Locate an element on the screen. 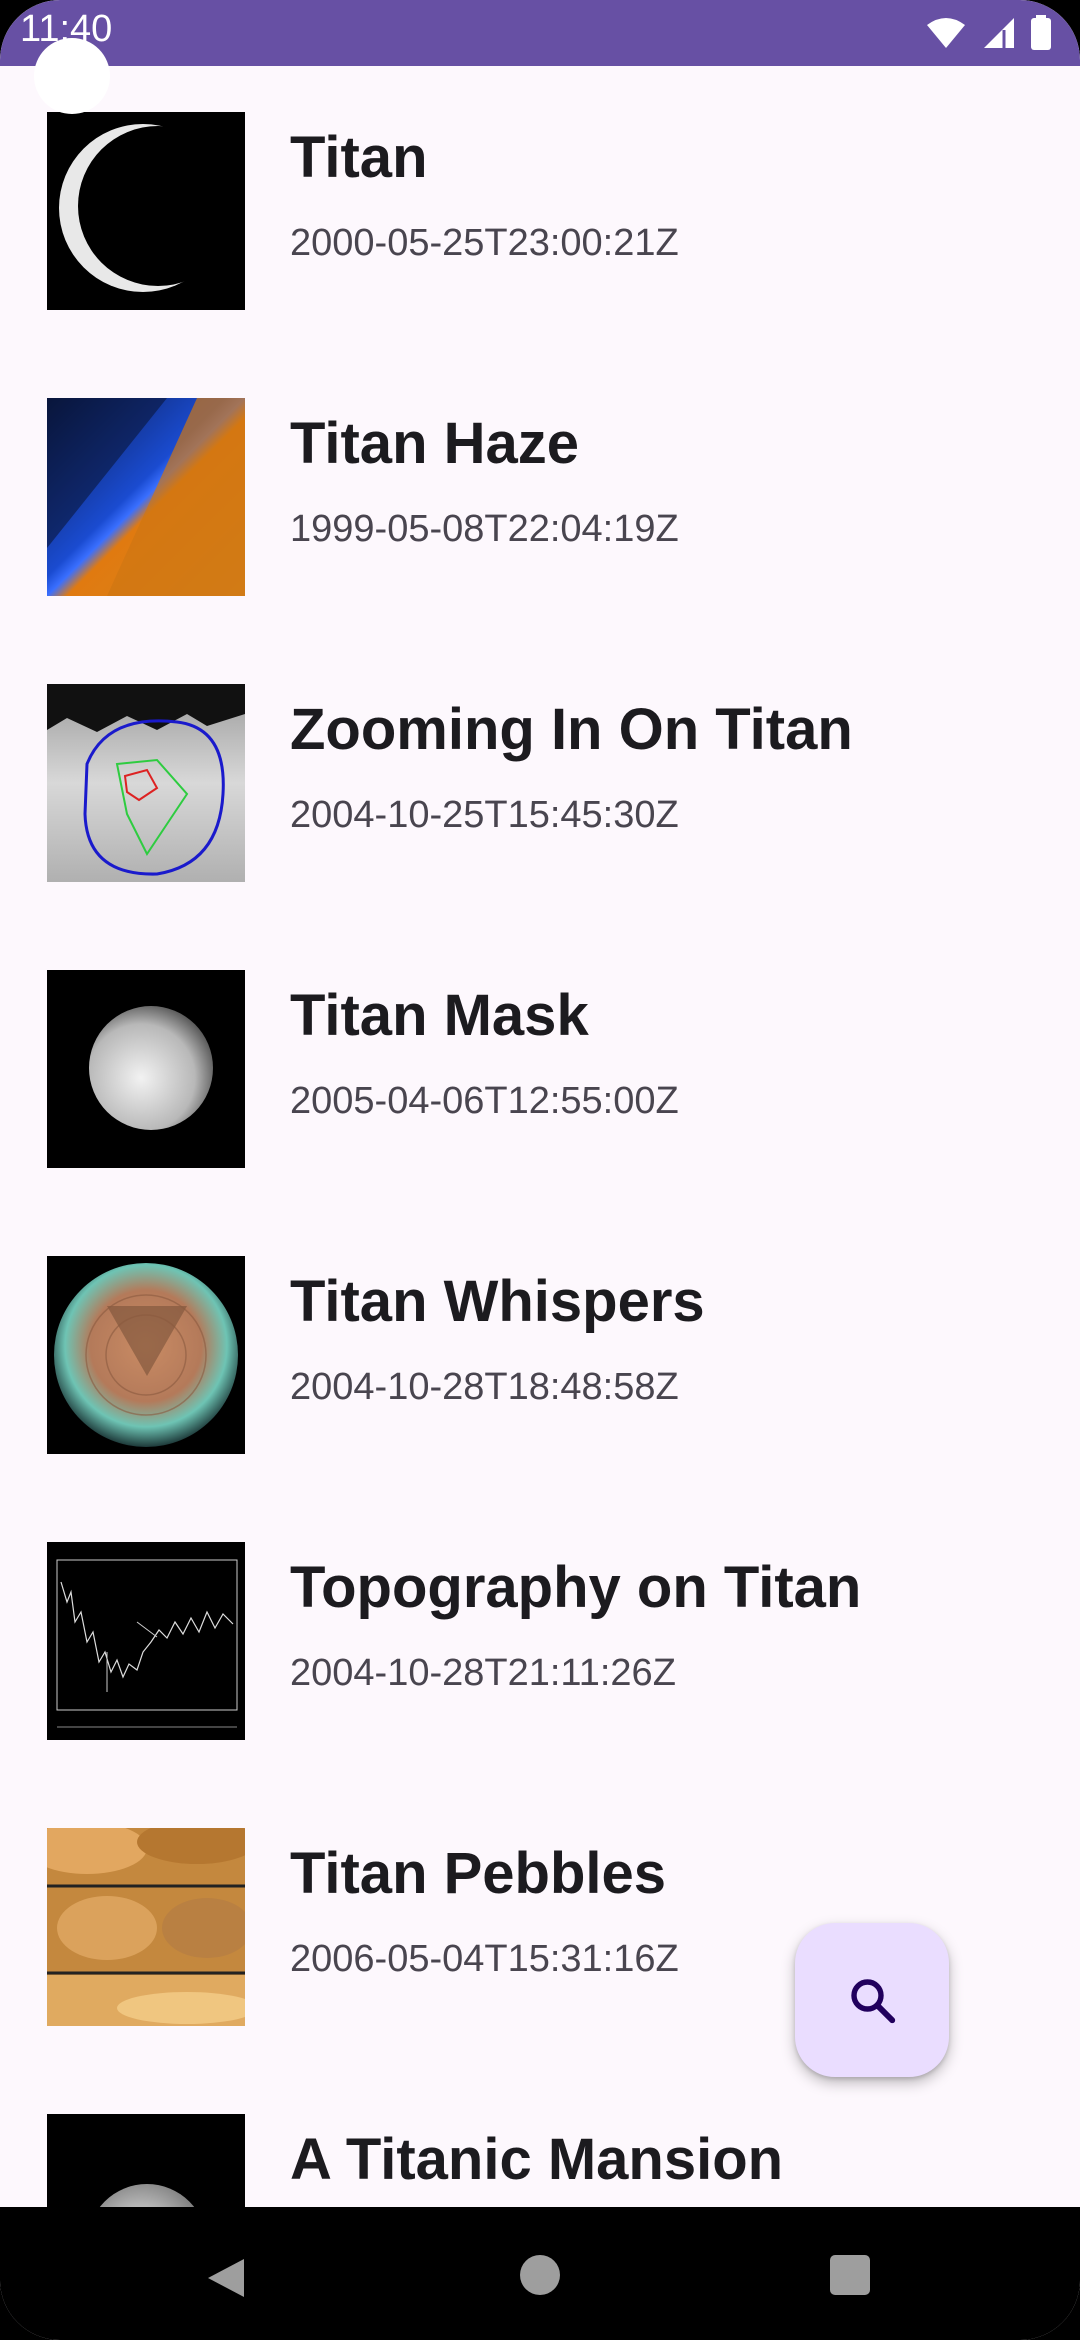 The image size is (1080, 2340). item-title: A Titanic Mansion is located at coordinates (537, 2159).